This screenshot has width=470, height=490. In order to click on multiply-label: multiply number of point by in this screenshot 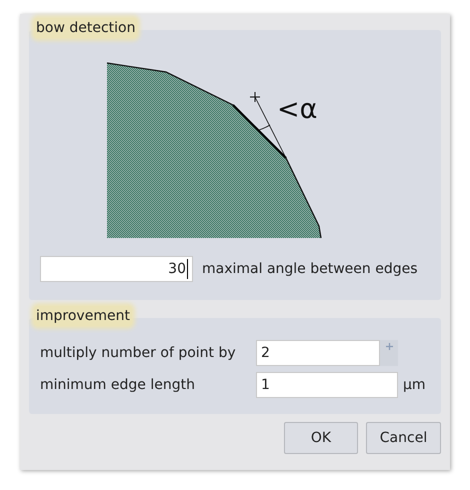, I will do `click(138, 353)`.